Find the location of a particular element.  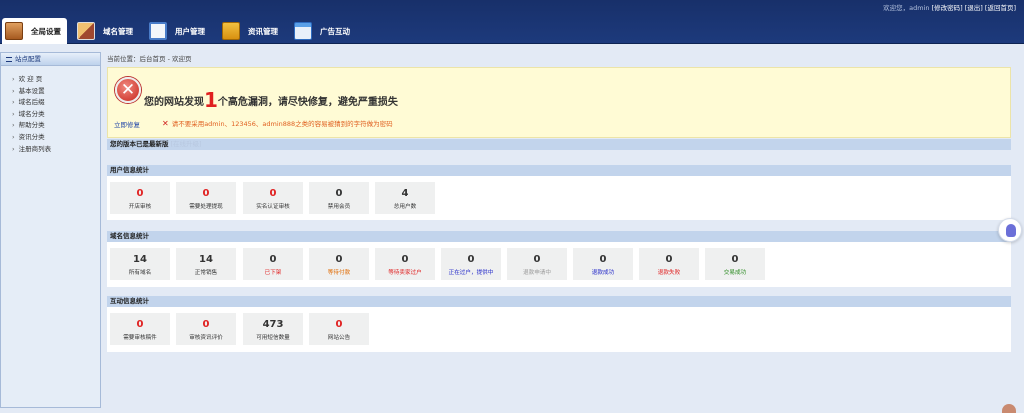

settings-icon is located at coordinates (14, 31).